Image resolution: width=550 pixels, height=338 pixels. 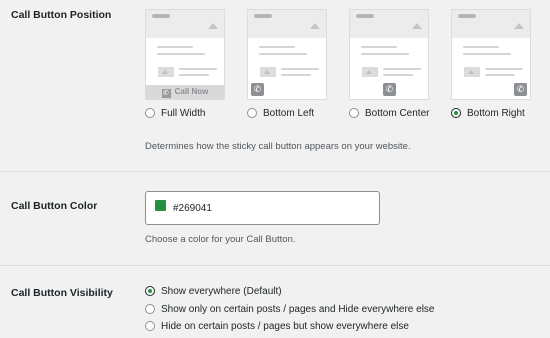 I want to click on bottom-left-preview: ✆, so click(x=287, y=54).